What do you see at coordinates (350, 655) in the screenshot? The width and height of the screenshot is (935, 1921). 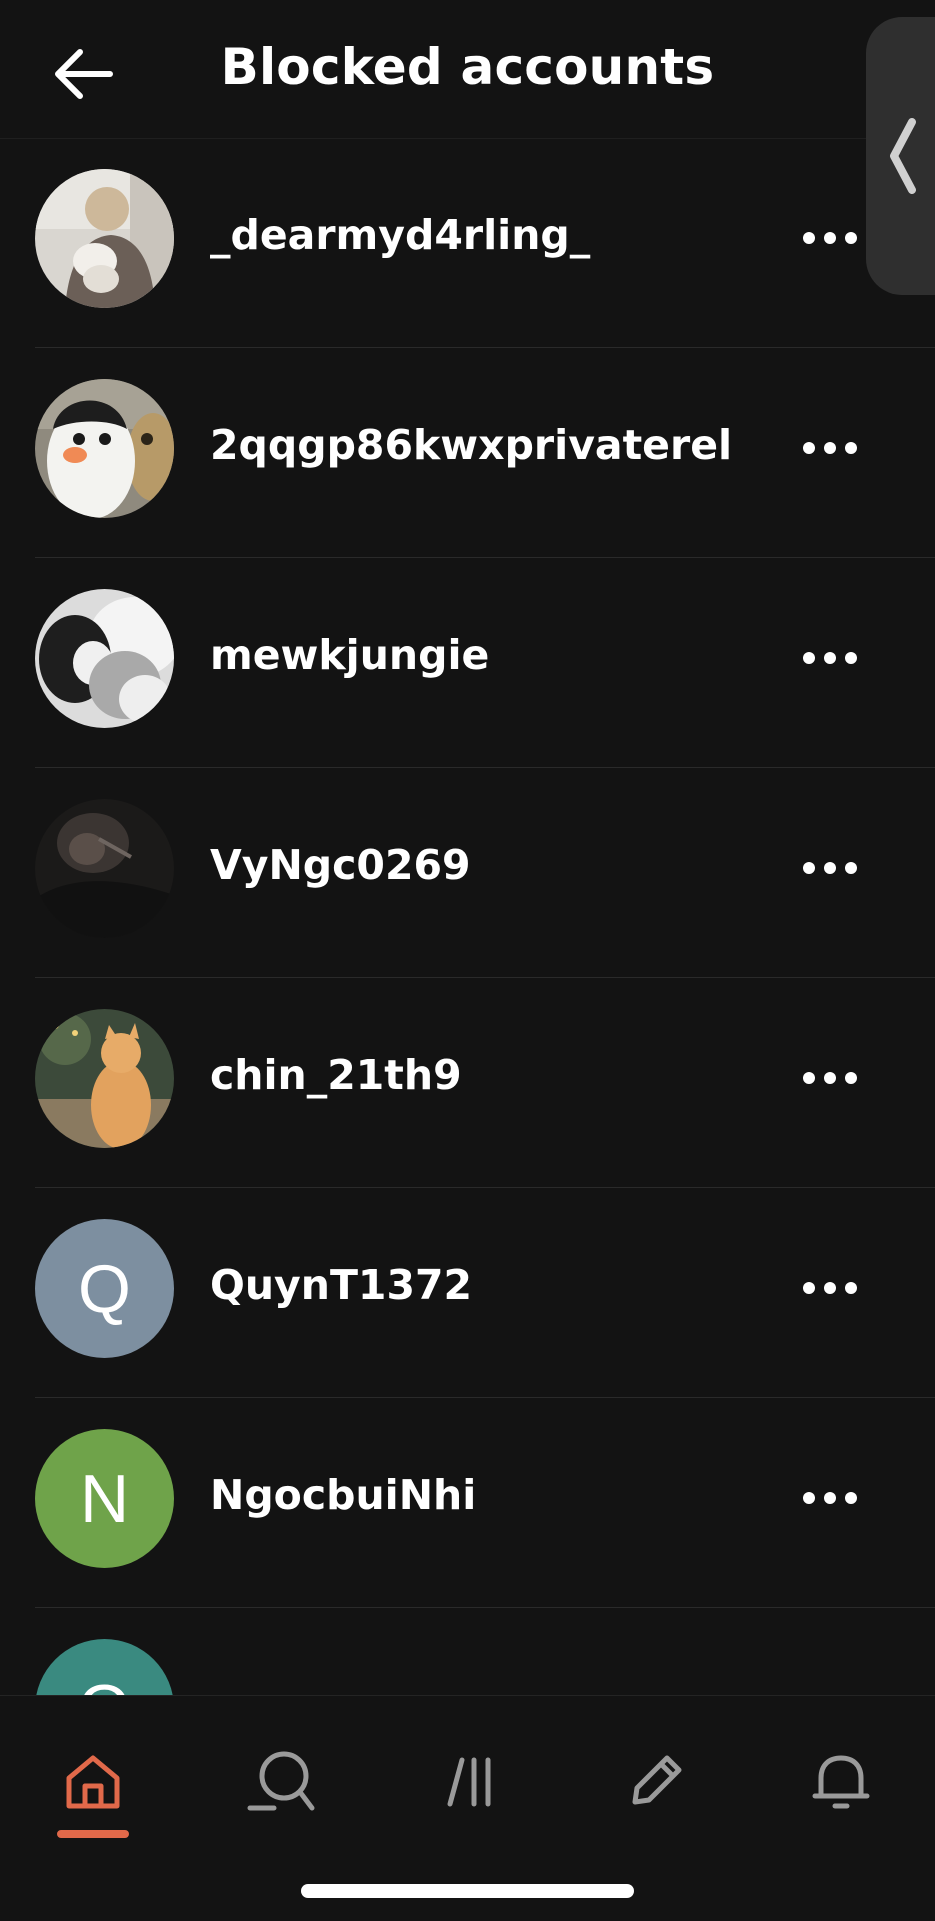 I see `username: mewkjungie` at bounding box center [350, 655].